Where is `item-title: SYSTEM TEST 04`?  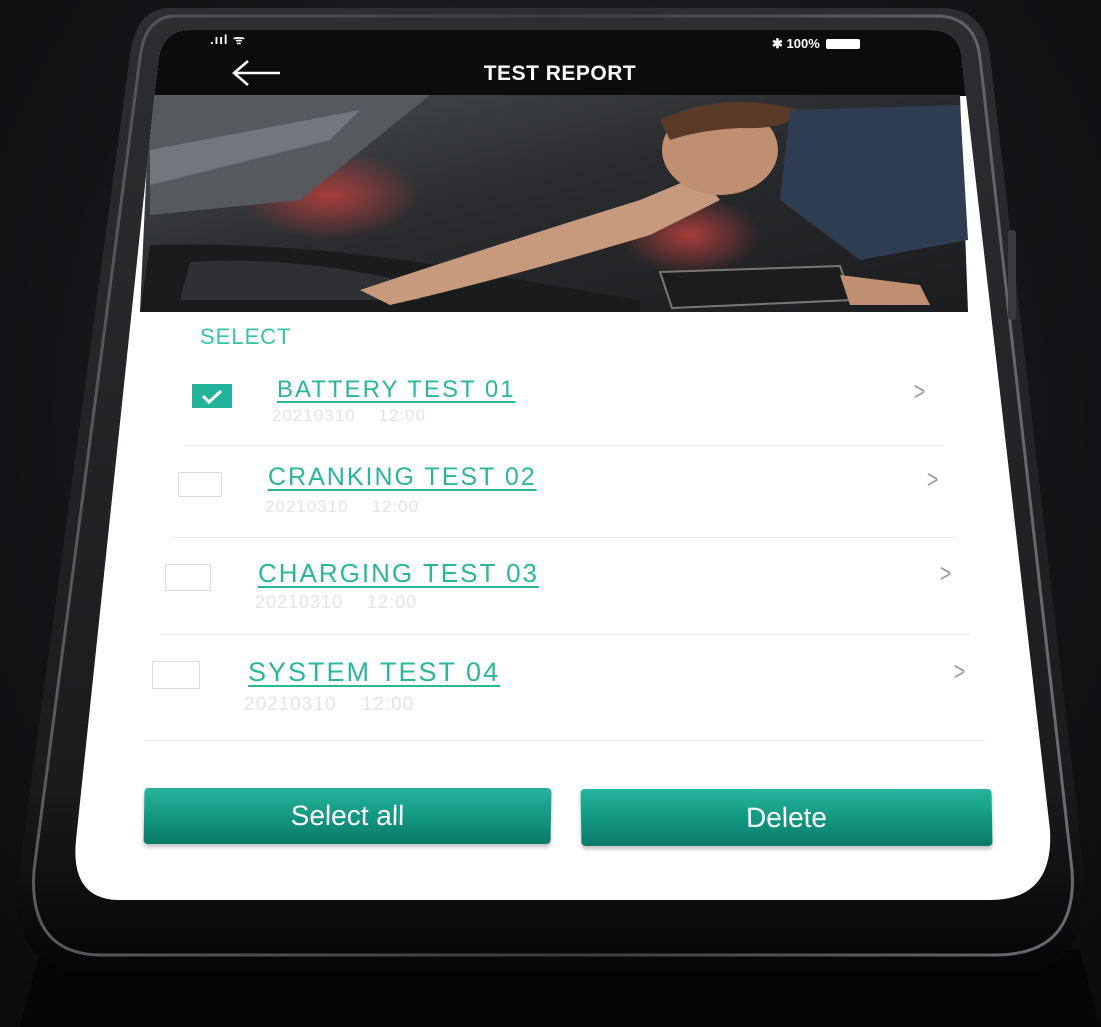 item-title: SYSTEM TEST 04 is located at coordinates (374, 672).